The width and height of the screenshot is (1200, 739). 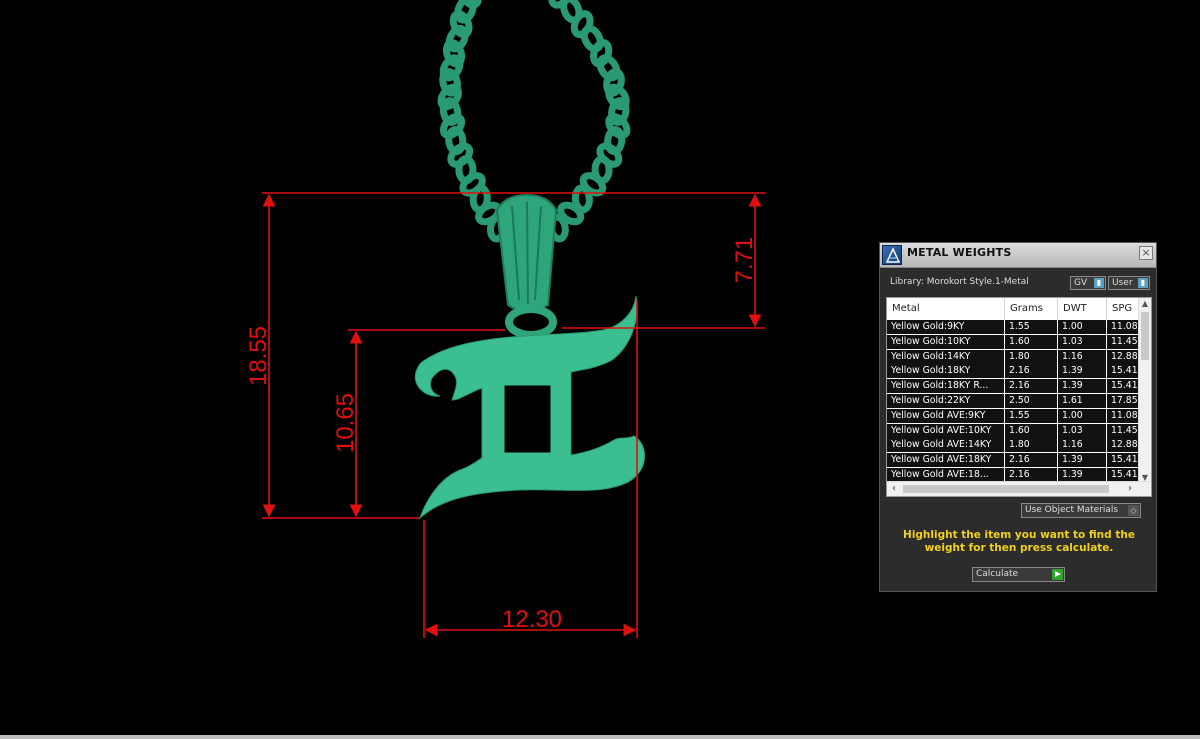 I want to click on status-strip, so click(x=600, y=737).